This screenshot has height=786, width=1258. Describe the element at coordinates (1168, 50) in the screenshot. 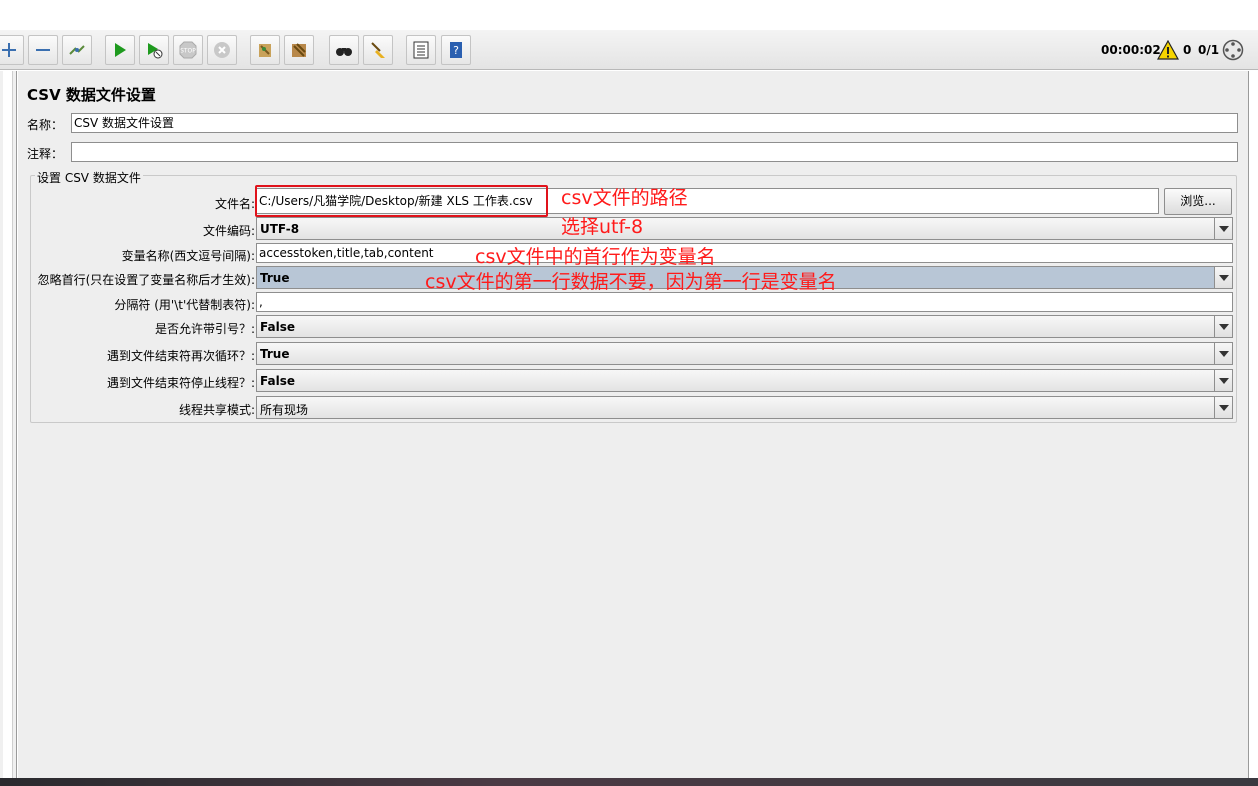

I see `warning-icon` at that location.